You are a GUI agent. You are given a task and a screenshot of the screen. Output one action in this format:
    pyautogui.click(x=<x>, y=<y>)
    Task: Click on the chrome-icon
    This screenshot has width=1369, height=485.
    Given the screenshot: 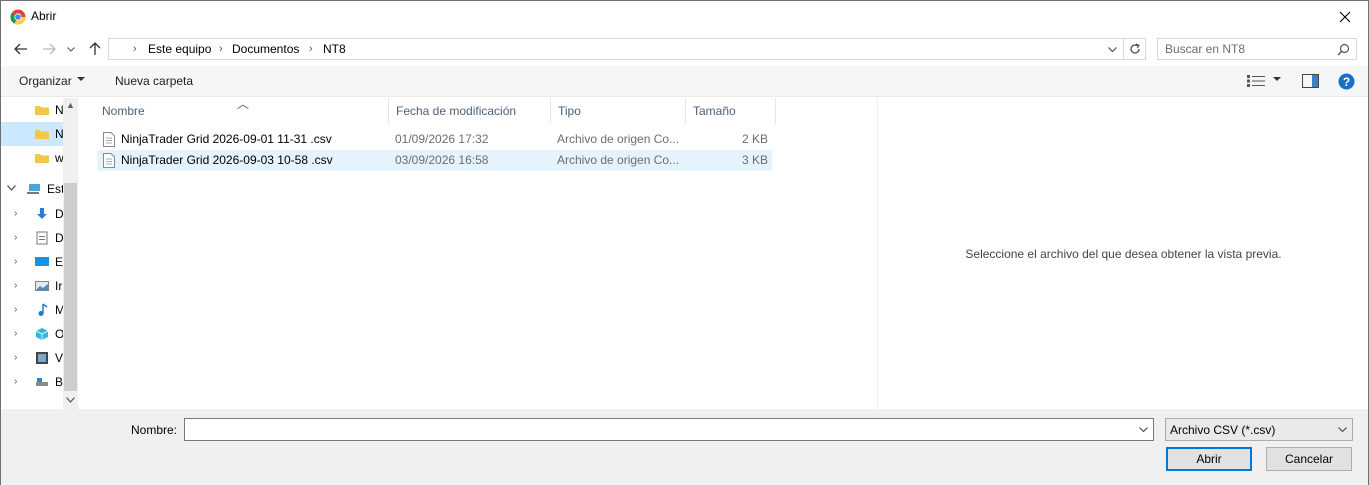 What is the action you would take?
    pyautogui.click(x=18, y=17)
    